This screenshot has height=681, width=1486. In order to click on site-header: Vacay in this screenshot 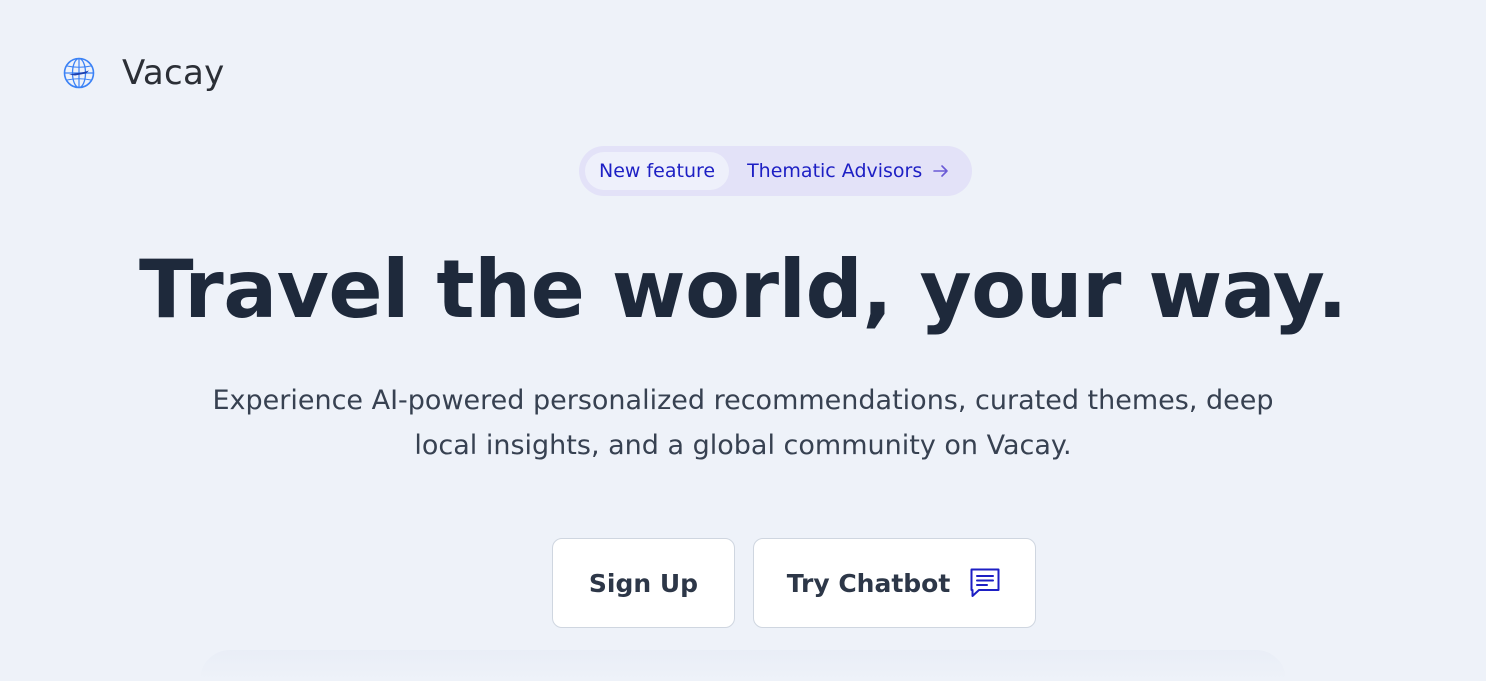, I will do `click(143, 73)`.